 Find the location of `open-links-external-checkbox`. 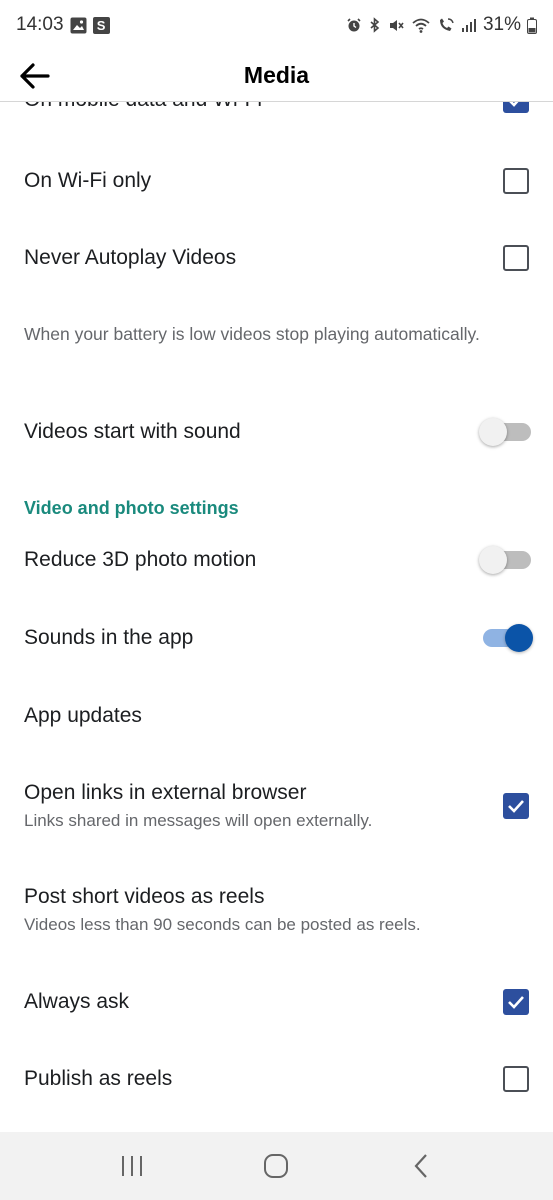

open-links-external-checkbox is located at coordinates (516, 806).